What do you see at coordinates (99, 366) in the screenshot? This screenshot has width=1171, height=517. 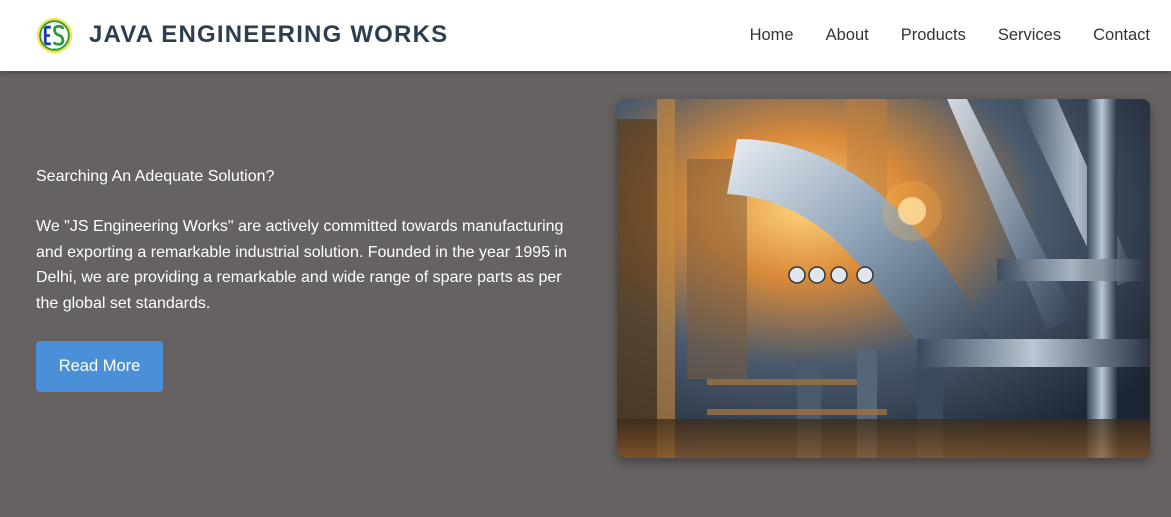 I see `read-more-button: Read More` at bounding box center [99, 366].